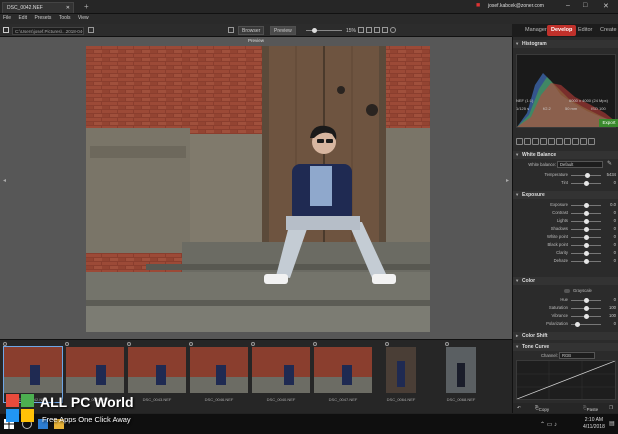  What do you see at coordinates (565, 245) in the screenshot?
I see `slider-black-point: Black point 0` at bounding box center [565, 245].